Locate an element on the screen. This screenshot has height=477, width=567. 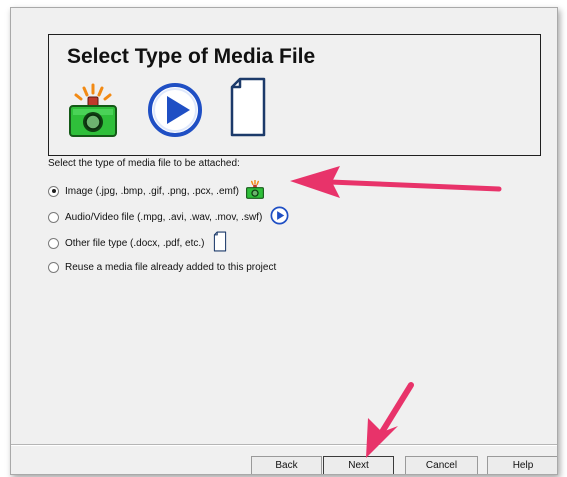
back-button: Back is located at coordinates (286, 465).